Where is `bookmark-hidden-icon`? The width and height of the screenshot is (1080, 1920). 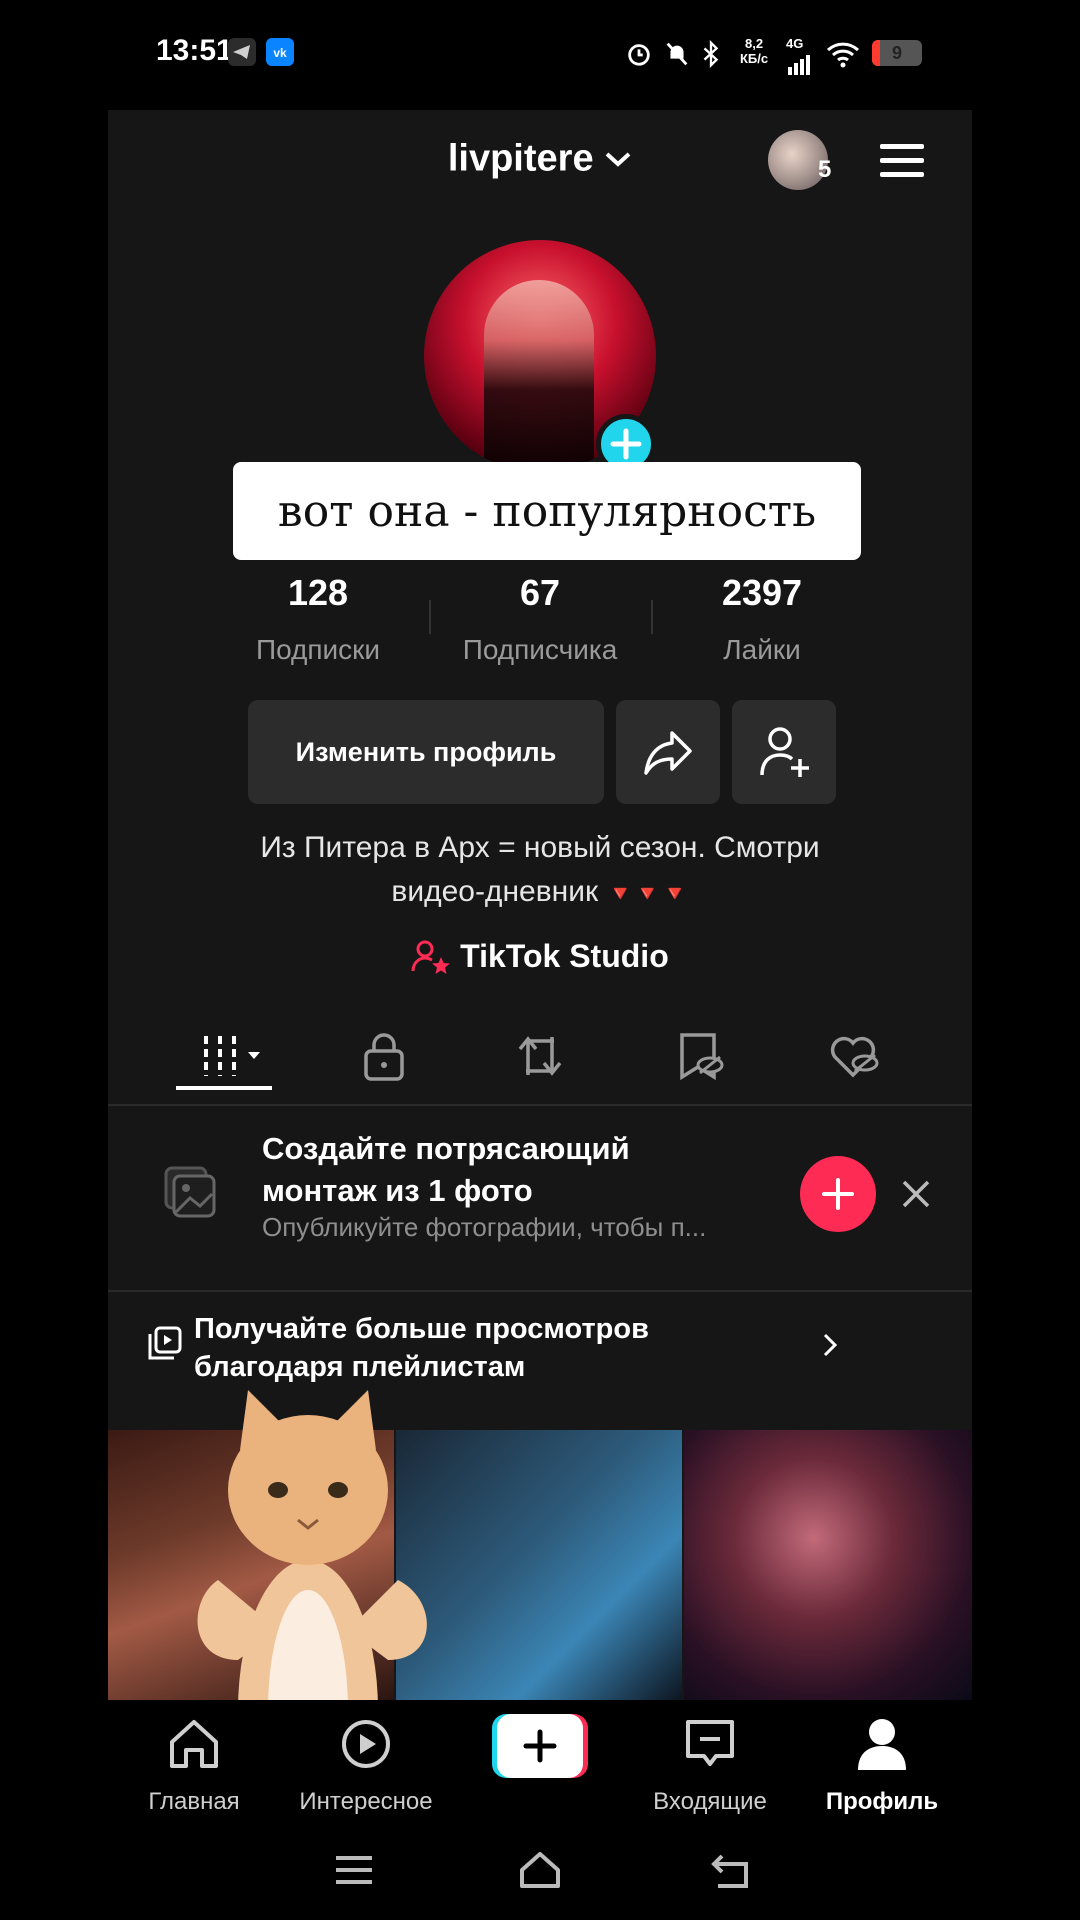 bookmark-hidden-icon is located at coordinates (702, 1057).